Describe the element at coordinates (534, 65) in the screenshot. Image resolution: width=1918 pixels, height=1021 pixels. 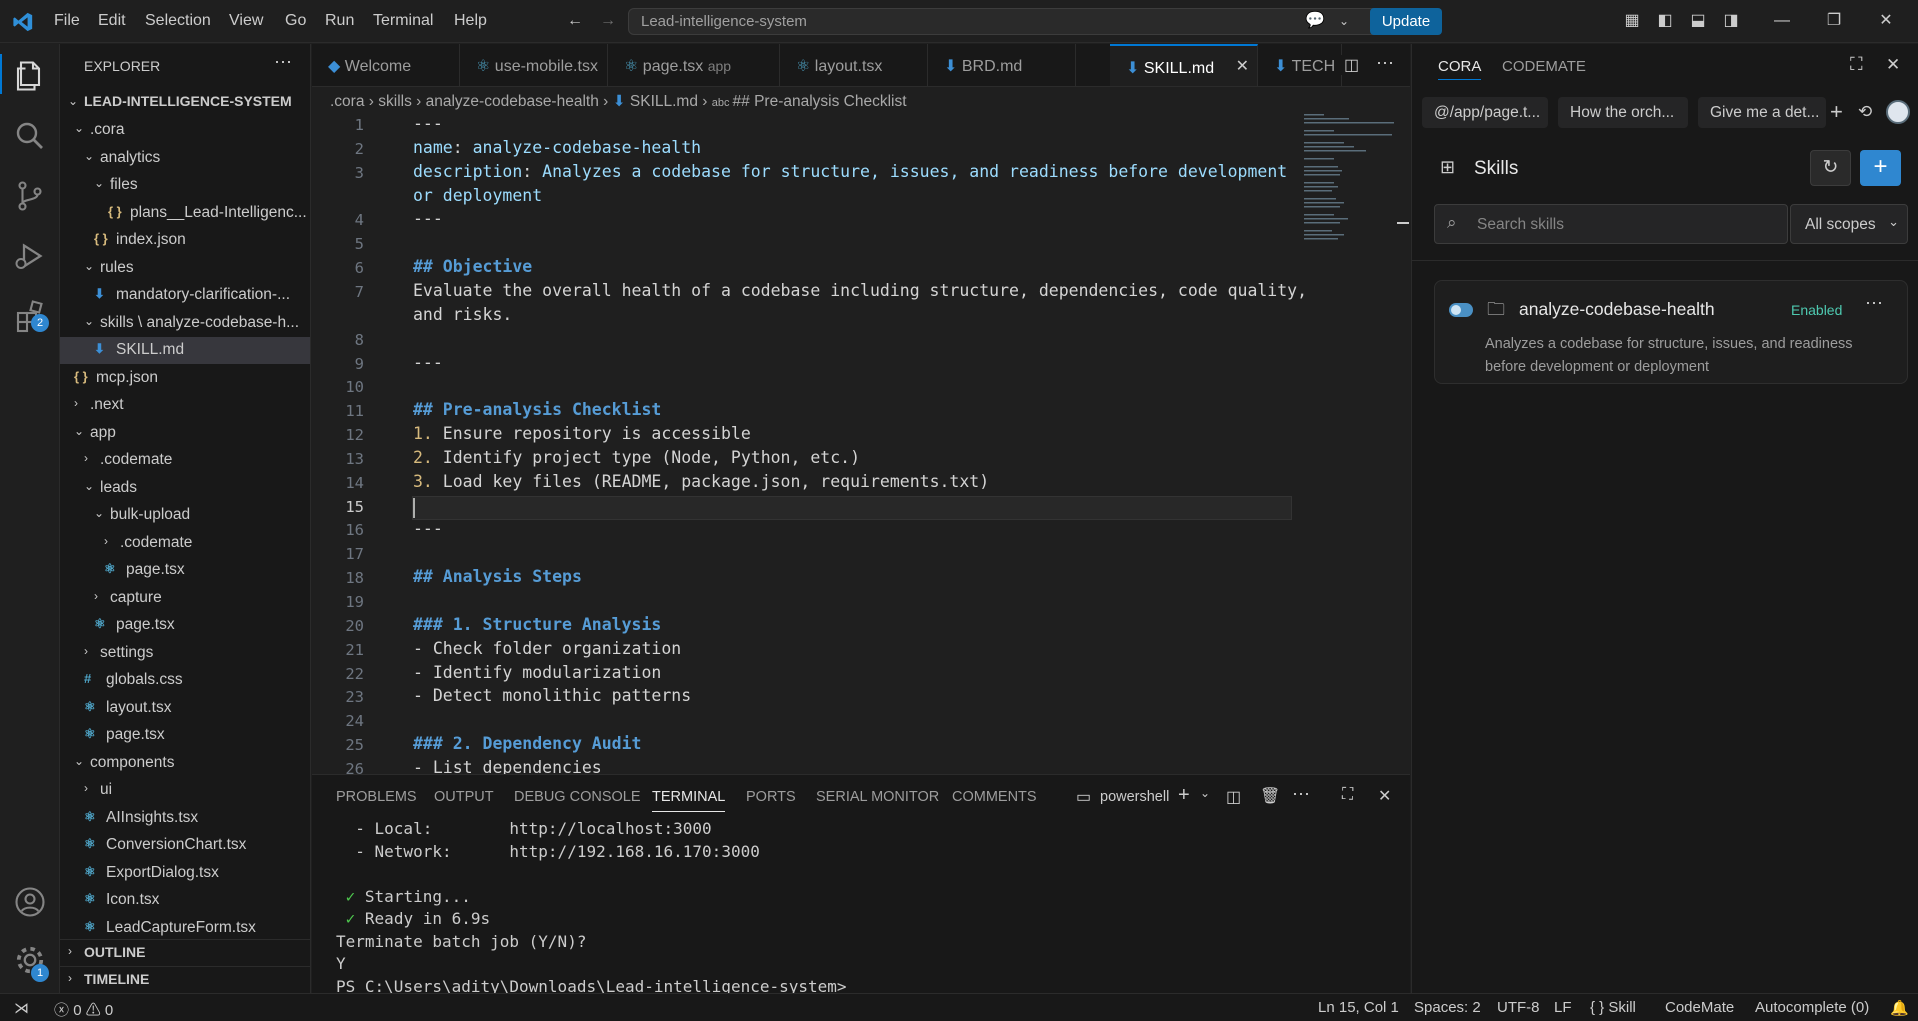
I see `tab-use-mobile: ⚛ use-mobile.tsx` at that location.